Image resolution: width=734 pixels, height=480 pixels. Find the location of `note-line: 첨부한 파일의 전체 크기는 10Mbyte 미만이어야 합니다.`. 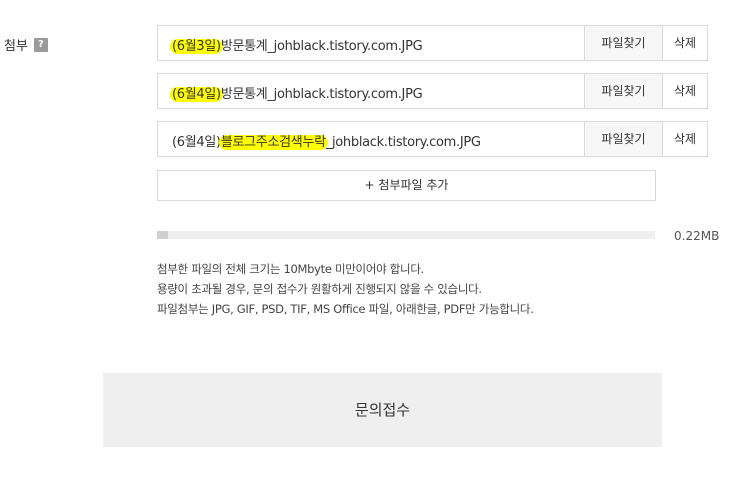

note-line: 첨부한 파일의 전체 크기는 10Mbyte 미만이어야 합니다. is located at coordinates (290, 269).